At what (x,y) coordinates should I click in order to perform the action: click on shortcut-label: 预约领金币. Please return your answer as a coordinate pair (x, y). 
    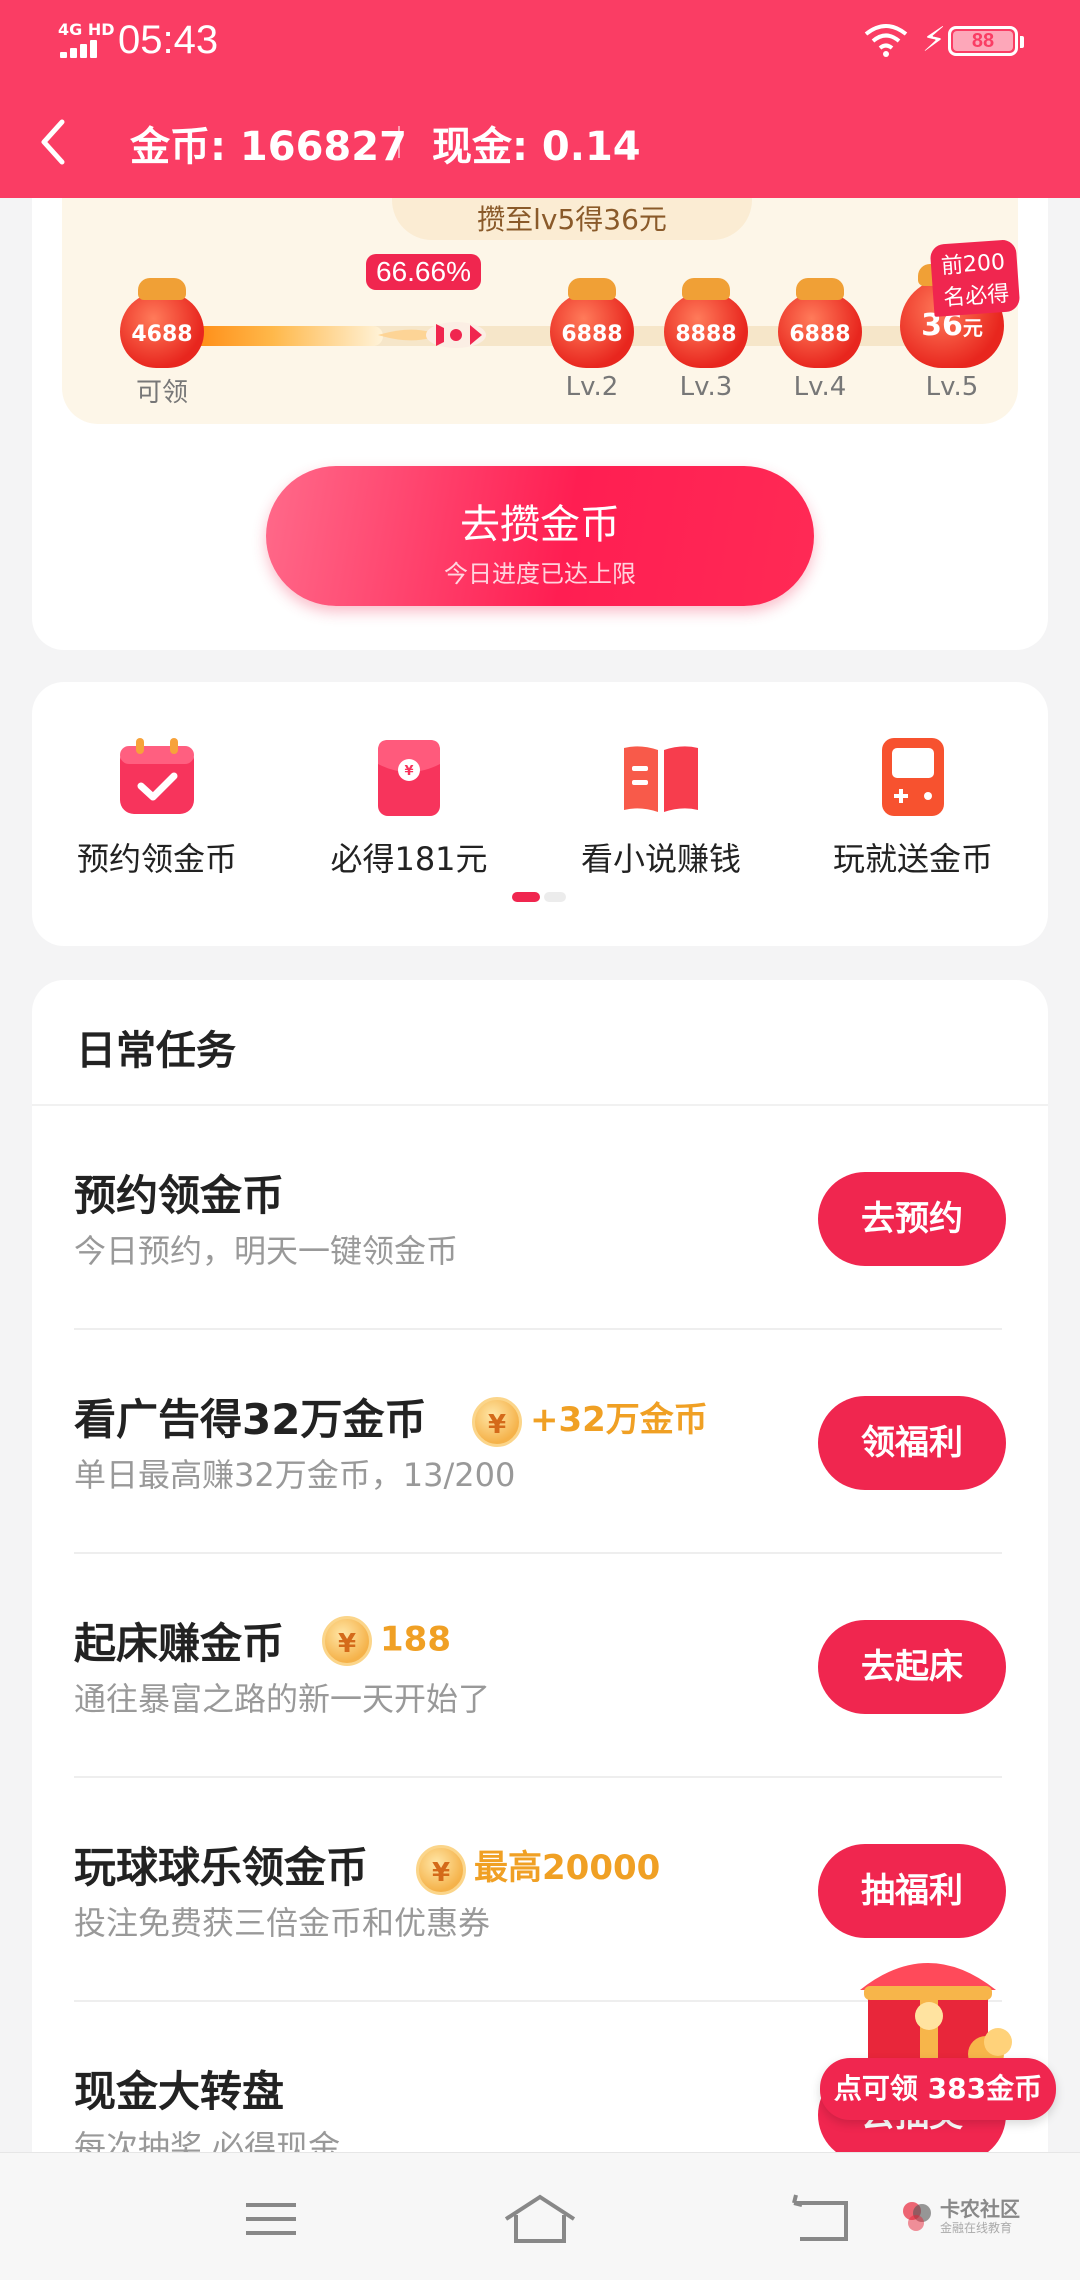
    Looking at the image, I should click on (156, 859).